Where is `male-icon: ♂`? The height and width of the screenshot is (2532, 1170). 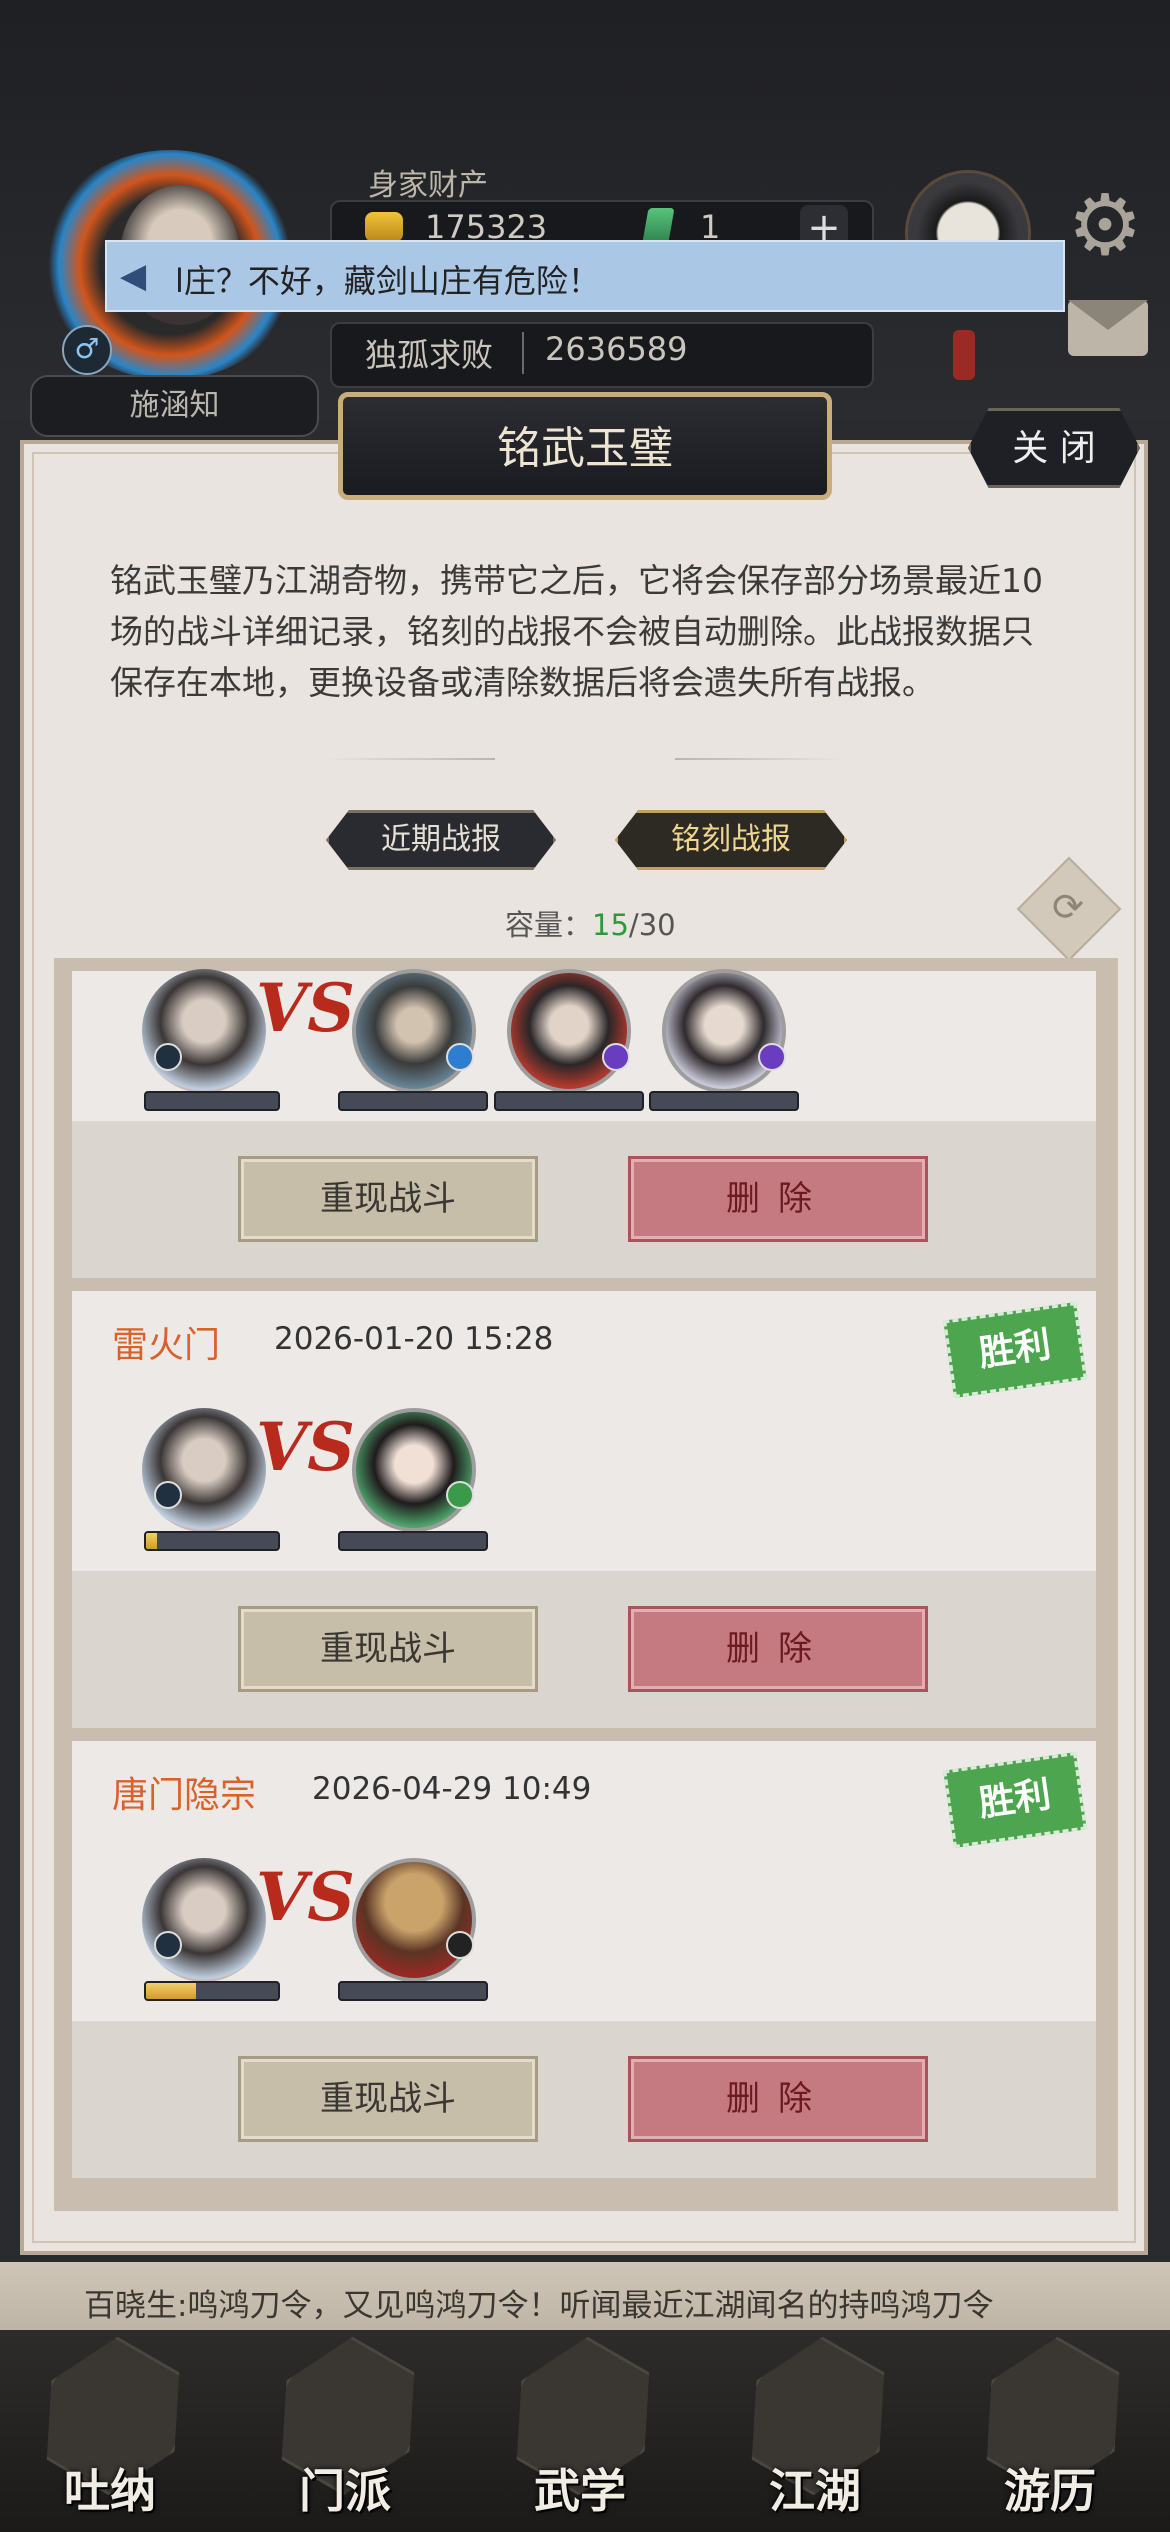 male-icon: ♂ is located at coordinates (87, 350).